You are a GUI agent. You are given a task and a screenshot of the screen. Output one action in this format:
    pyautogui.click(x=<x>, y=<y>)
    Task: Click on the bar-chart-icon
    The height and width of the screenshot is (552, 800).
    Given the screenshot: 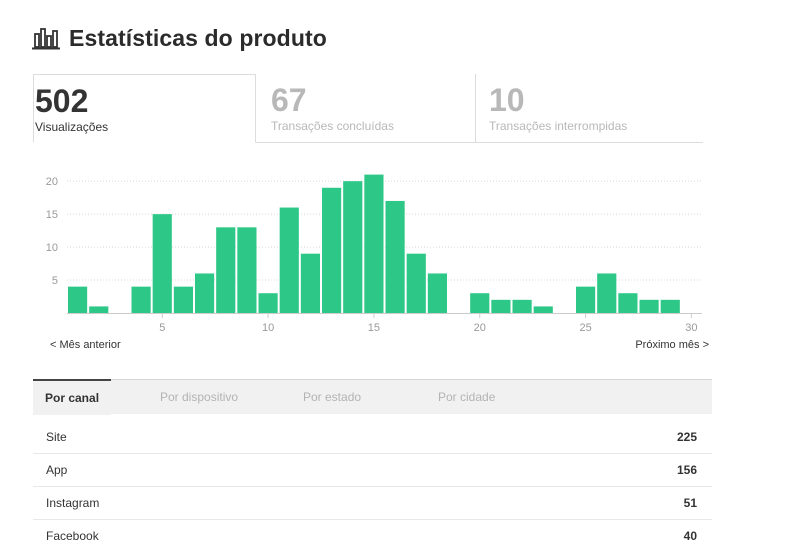 What is the action you would take?
    pyautogui.click(x=46, y=38)
    